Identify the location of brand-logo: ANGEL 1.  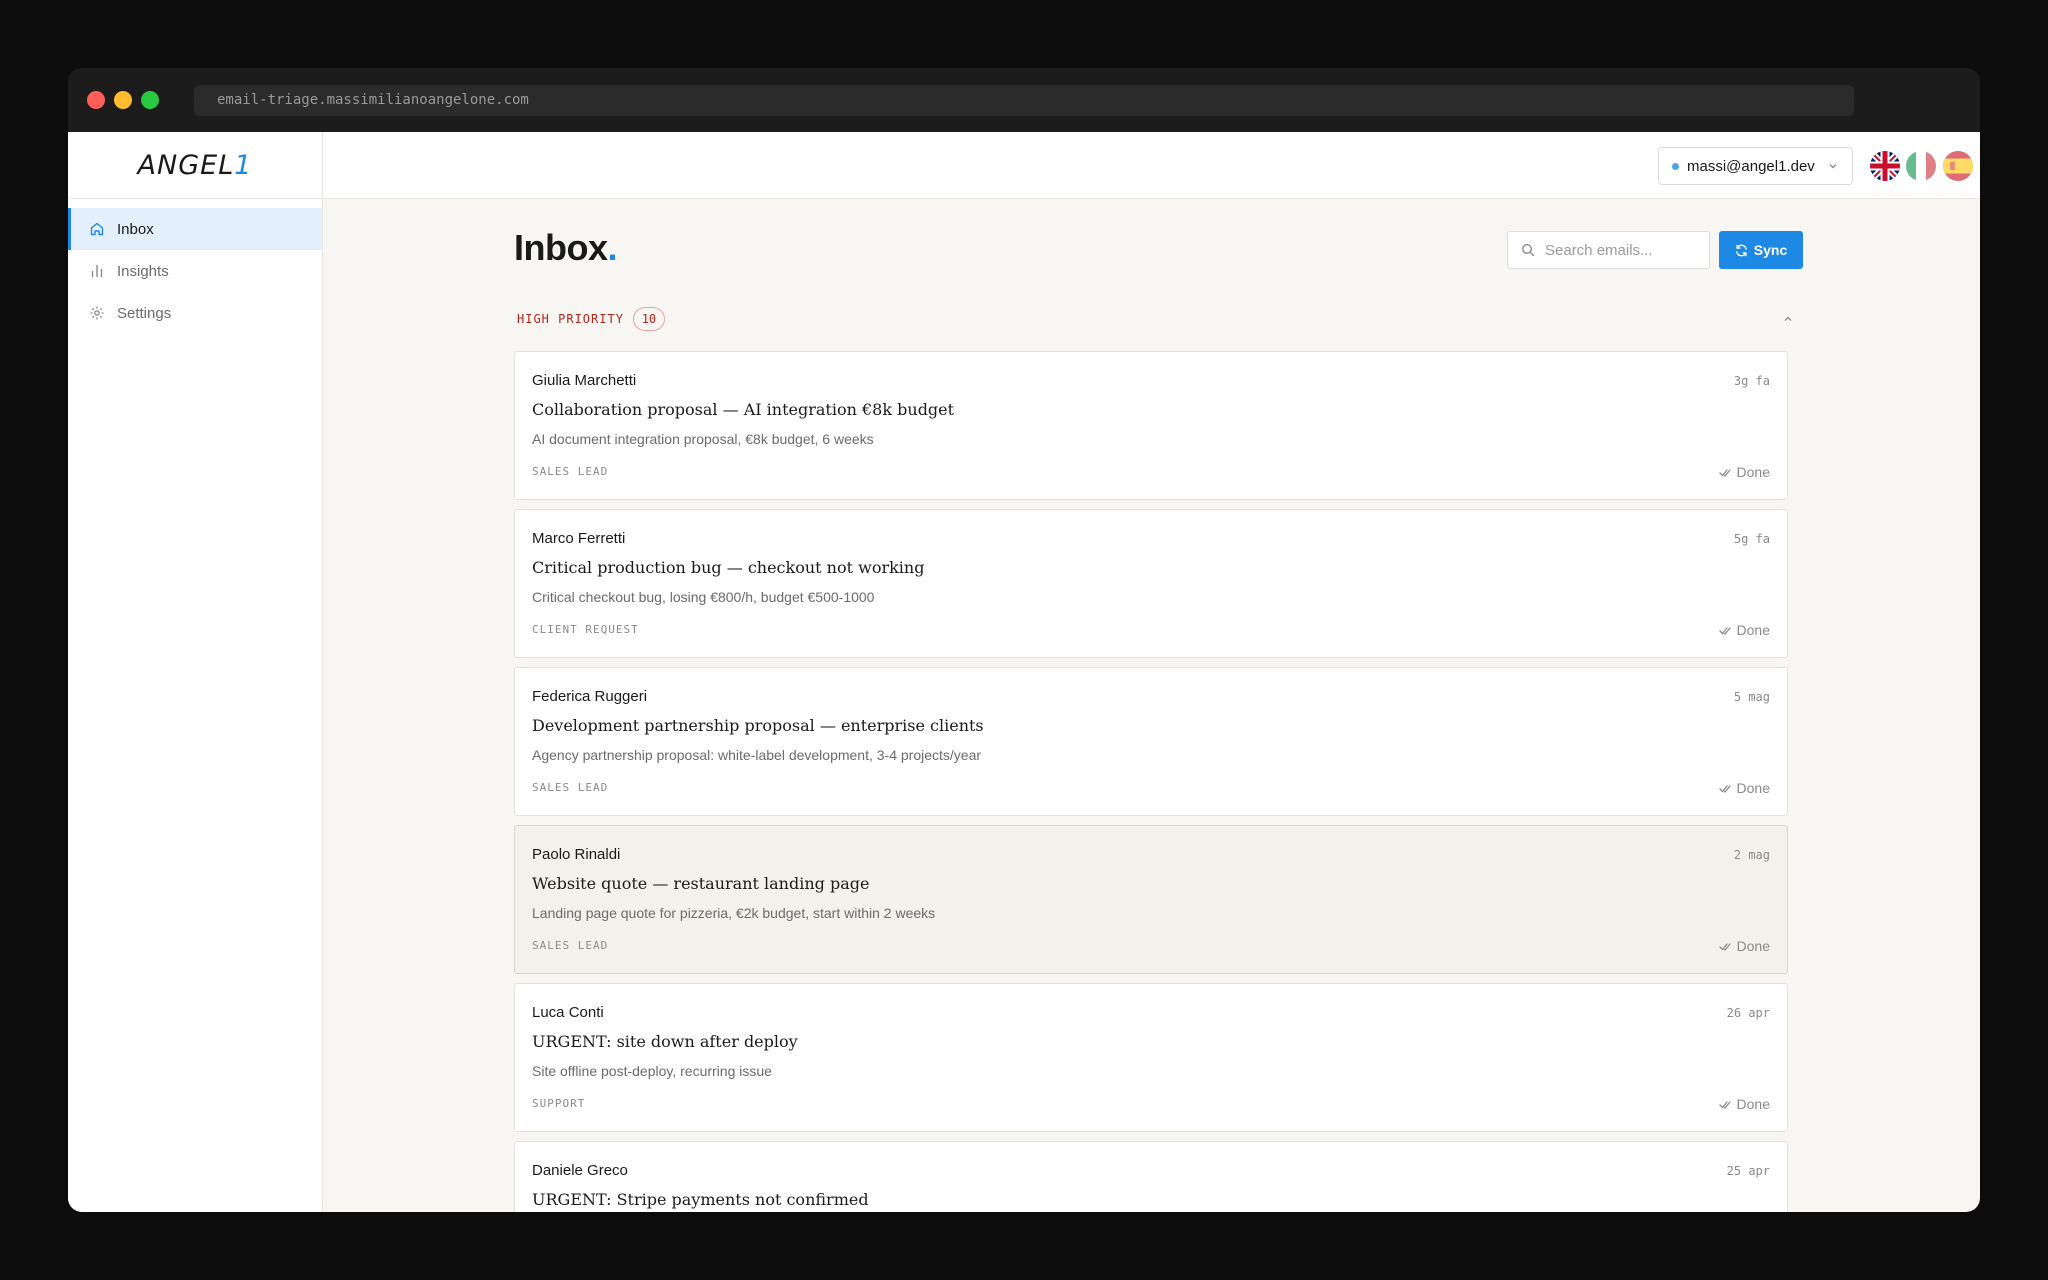
(195, 165).